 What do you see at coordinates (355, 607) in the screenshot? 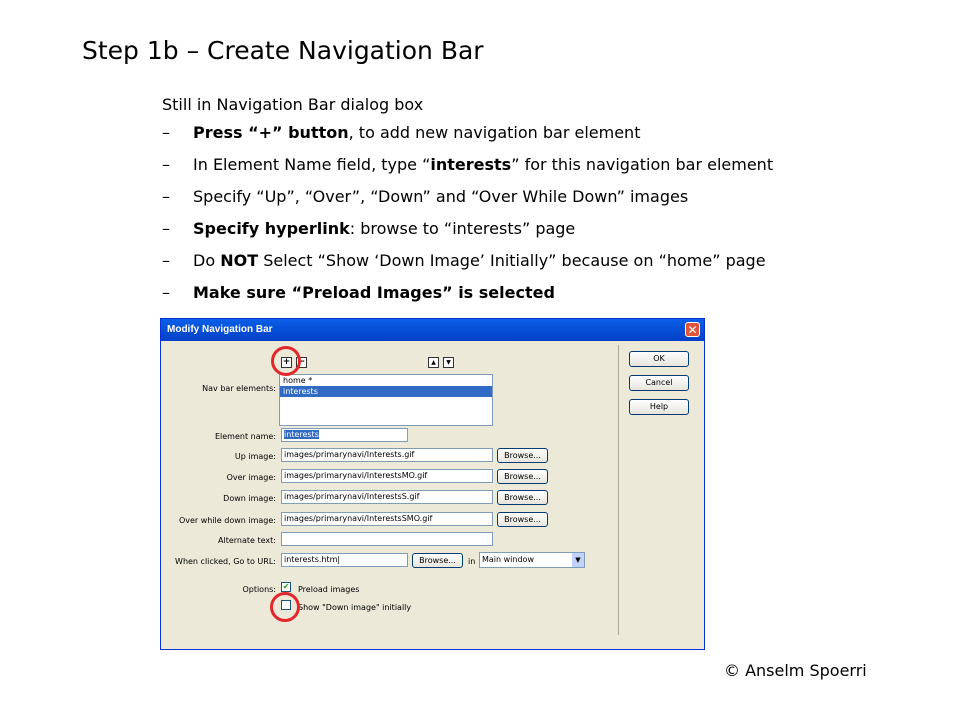
I see `show-down-image-label: Show "Down image" initially` at bounding box center [355, 607].